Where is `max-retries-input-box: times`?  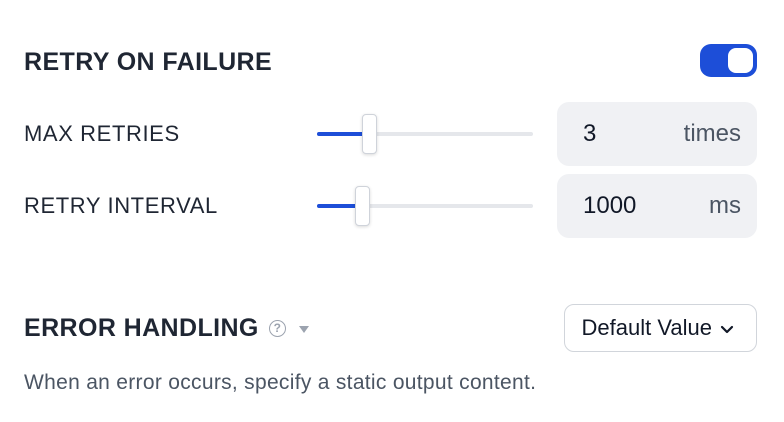
max-retries-input-box: times is located at coordinates (657, 134).